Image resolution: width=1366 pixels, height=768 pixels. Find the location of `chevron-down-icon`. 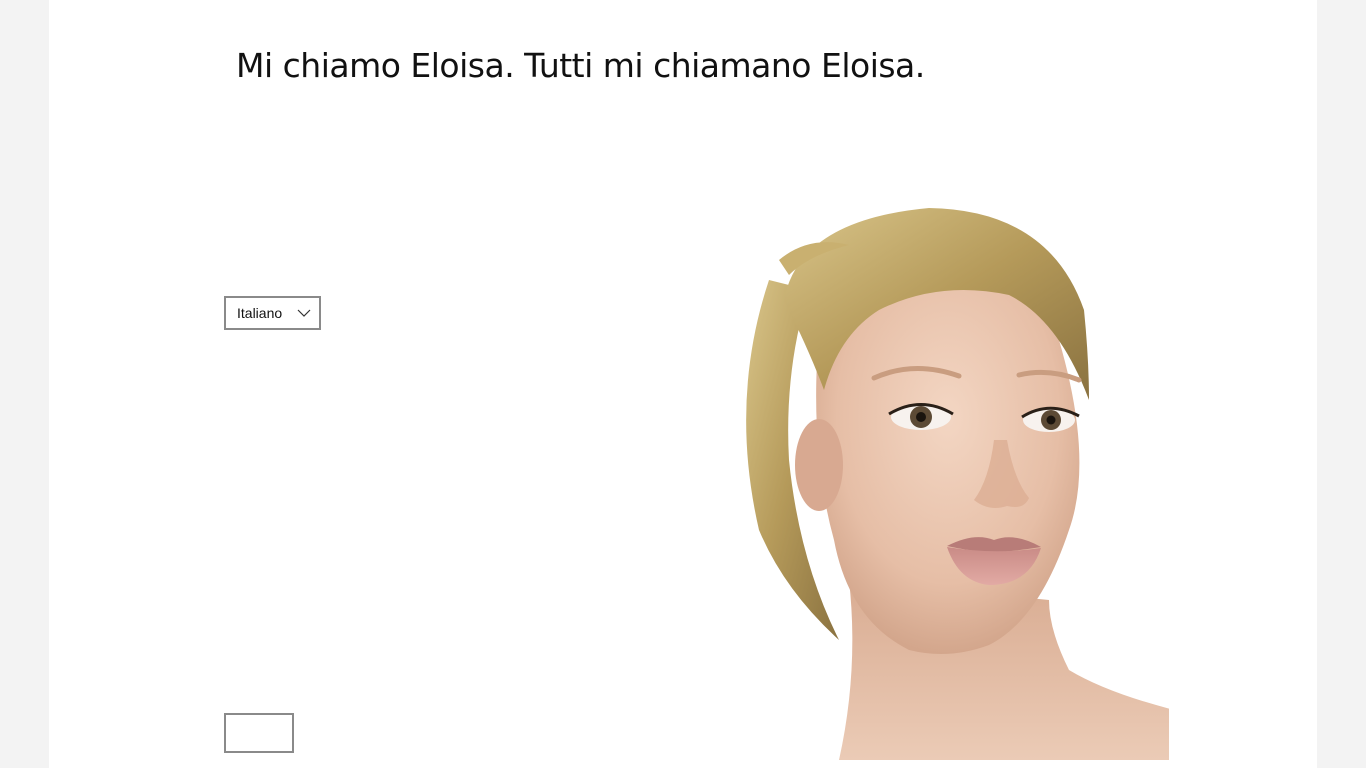

chevron-down-icon is located at coordinates (304, 313).